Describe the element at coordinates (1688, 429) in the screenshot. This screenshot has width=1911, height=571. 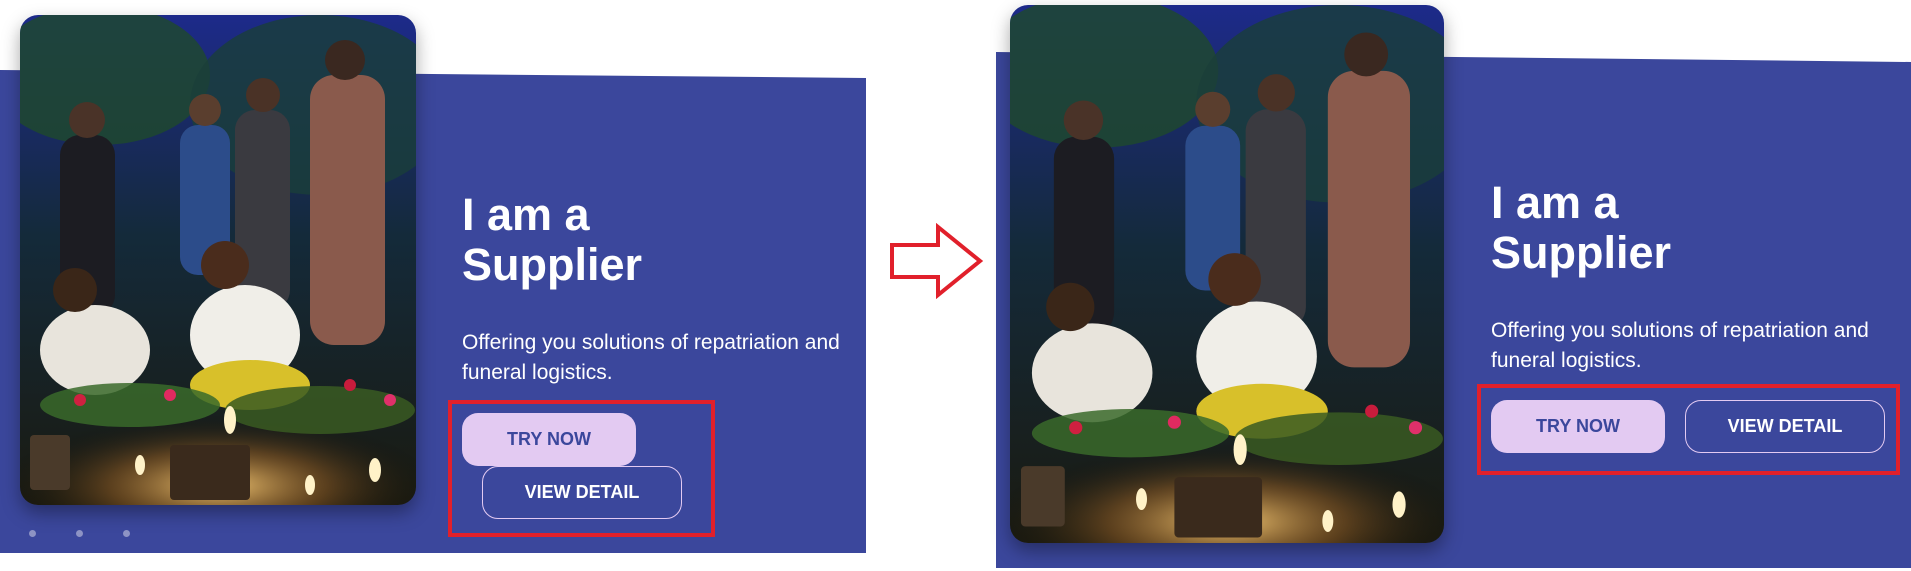
I see `after-highlight-box` at that location.